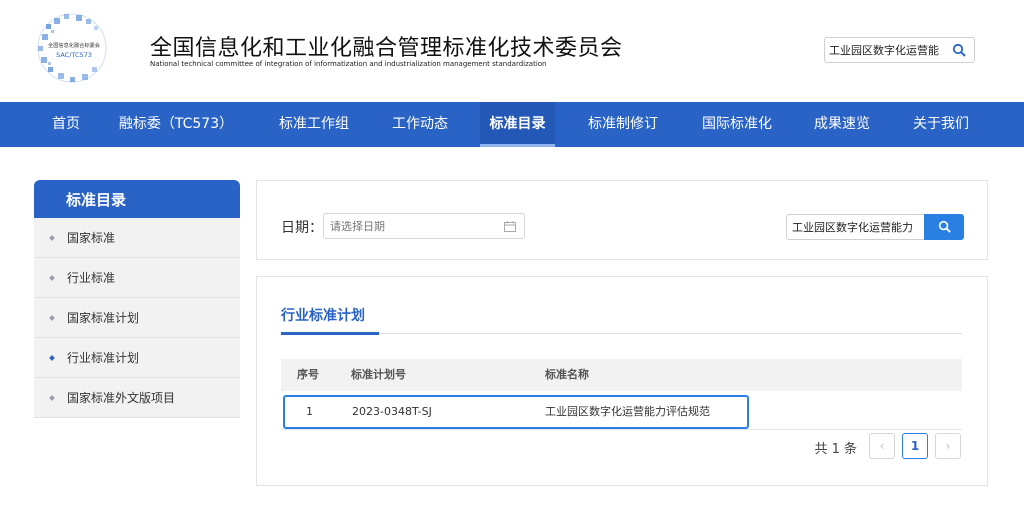 This screenshot has width=1024, height=521. I want to click on sidebar-item-label: 国家标准计划, so click(103, 318).